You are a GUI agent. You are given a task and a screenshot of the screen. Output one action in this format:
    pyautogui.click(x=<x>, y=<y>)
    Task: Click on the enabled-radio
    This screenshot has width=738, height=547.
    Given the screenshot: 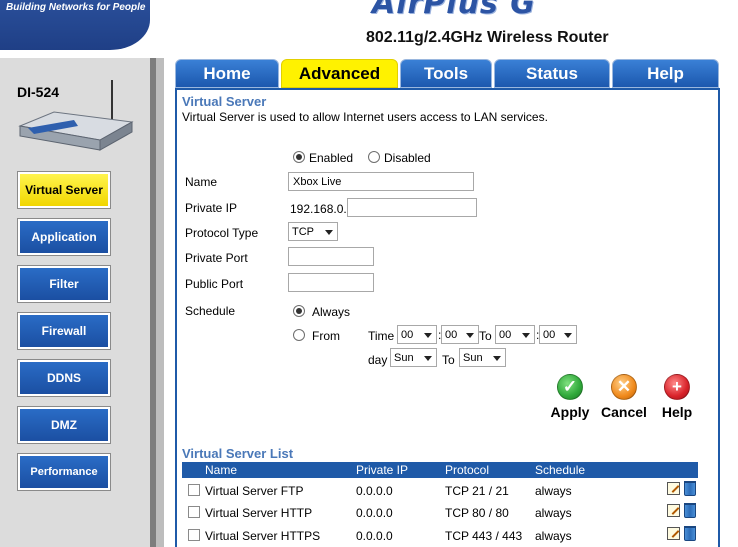 What is the action you would take?
    pyautogui.click(x=299, y=157)
    